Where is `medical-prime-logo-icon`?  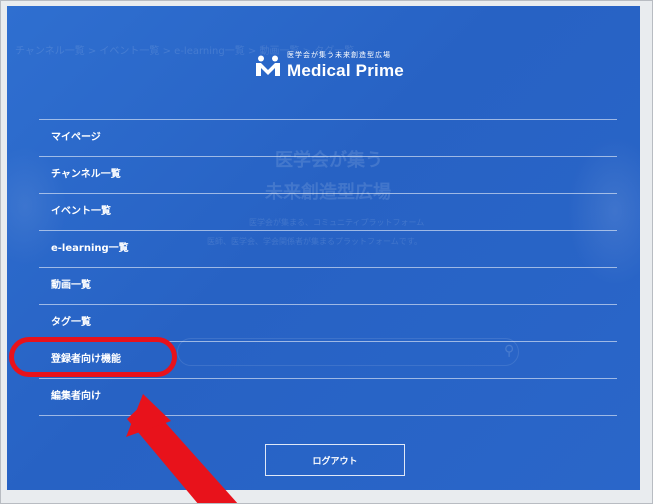 medical-prime-logo-icon is located at coordinates (268, 65).